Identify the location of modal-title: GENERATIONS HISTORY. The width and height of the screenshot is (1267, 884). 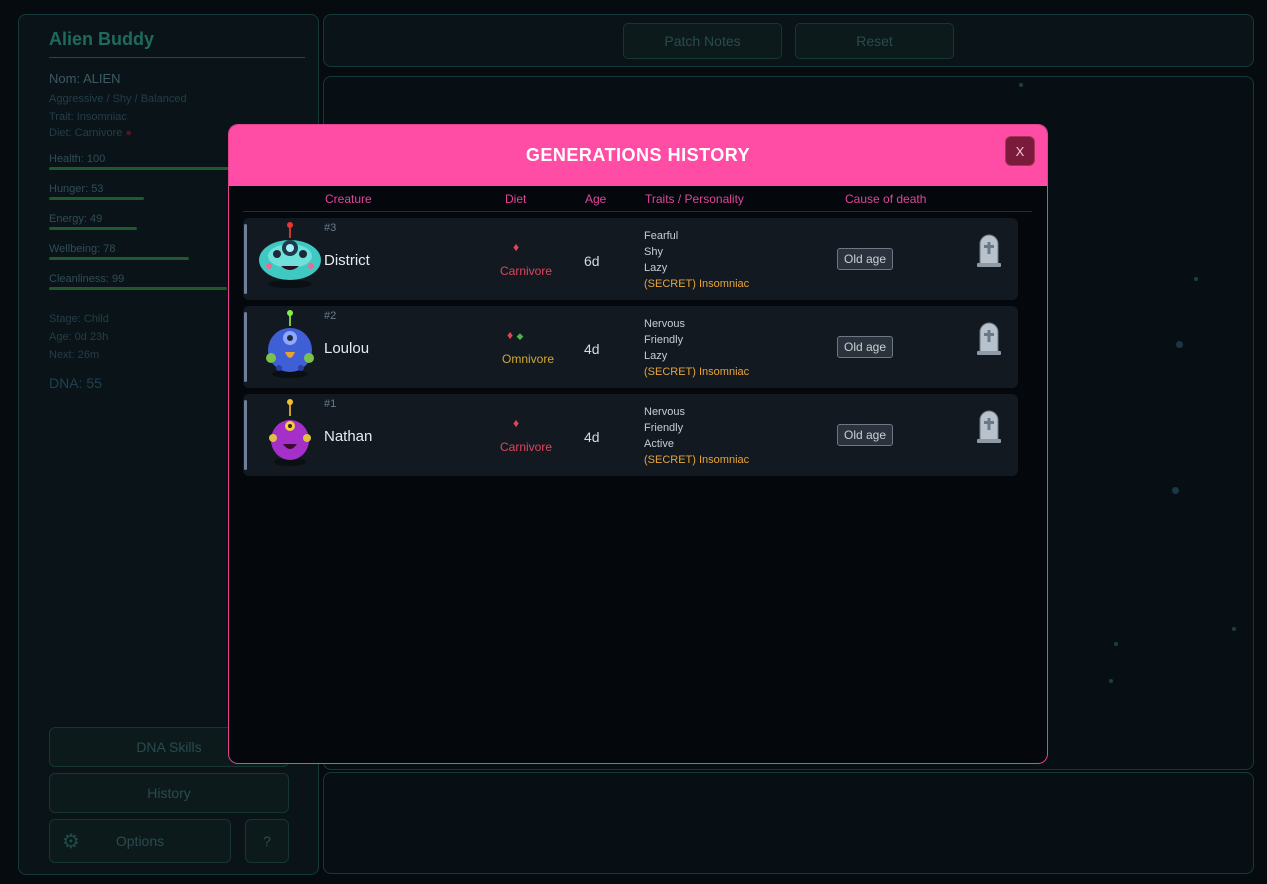
(638, 155).